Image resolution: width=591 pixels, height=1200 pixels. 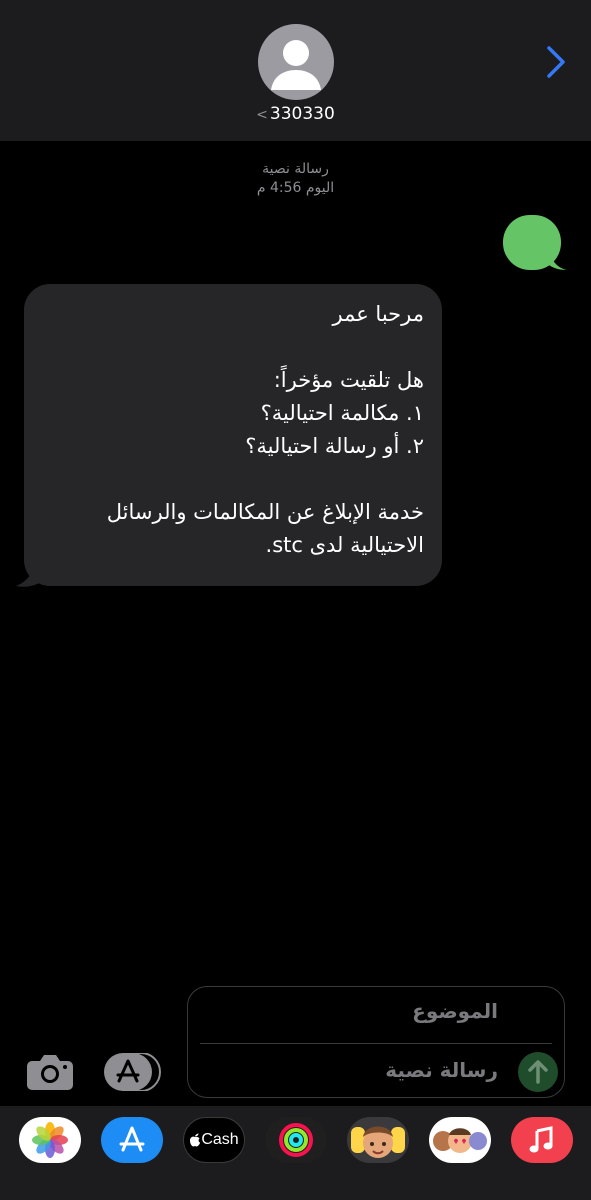 I want to click on chevron-left-icon: <, so click(x=262, y=115).